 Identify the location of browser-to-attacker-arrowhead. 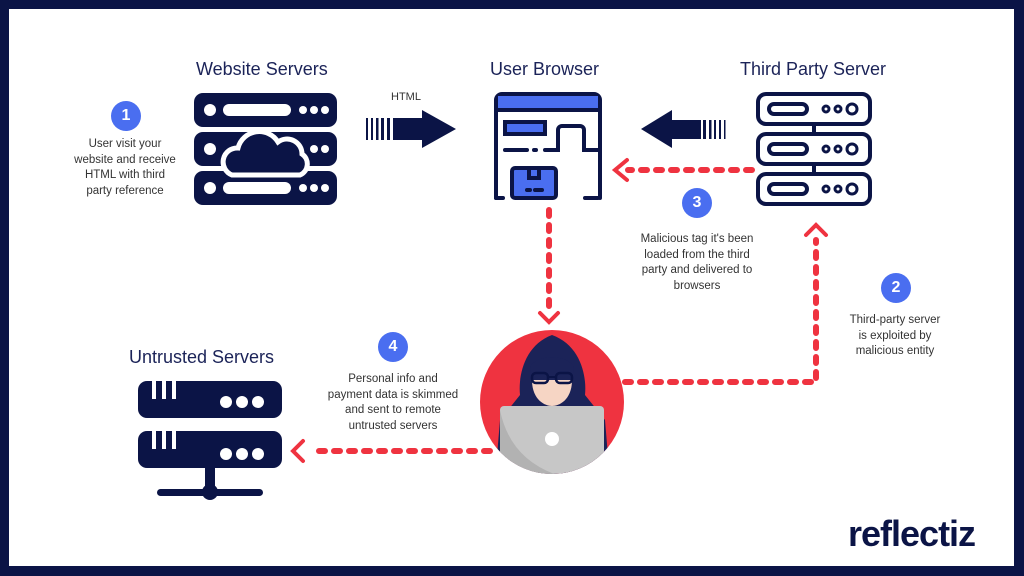
(549, 318).